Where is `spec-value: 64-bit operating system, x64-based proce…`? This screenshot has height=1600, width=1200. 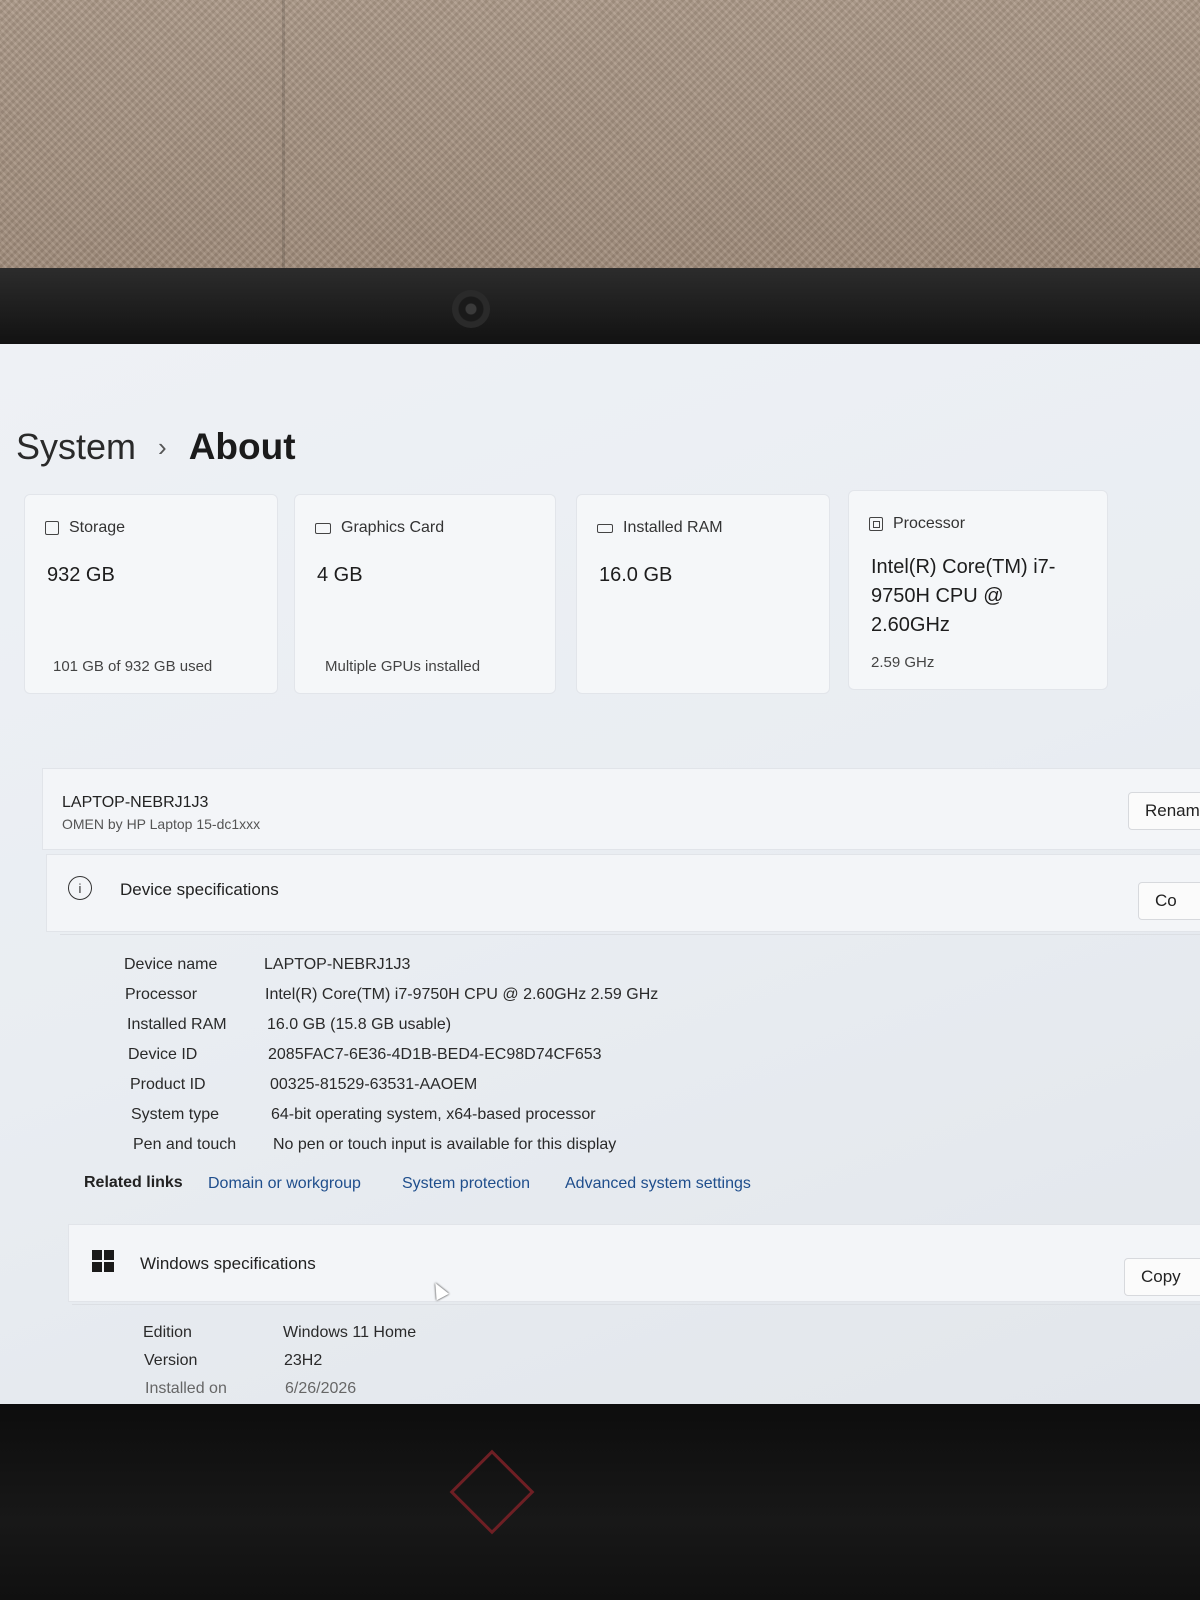 spec-value: 64-bit operating system, x64-based proce… is located at coordinates (433, 1114).